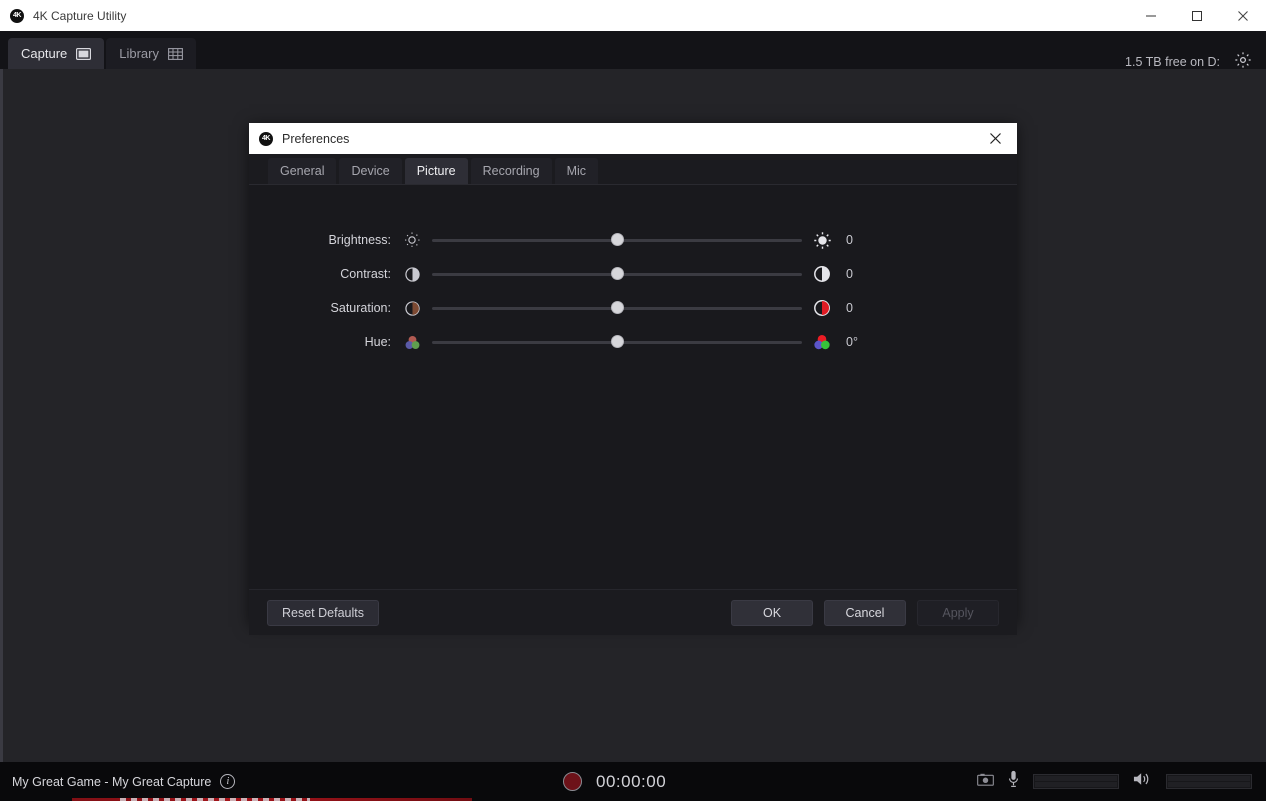 The width and height of the screenshot is (1266, 801). What do you see at coordinates (633, 50) in the screenshot?
I see `app-tab-bar: Capture Library 1.5 TB free on D:` at bounding box center [633, 50].